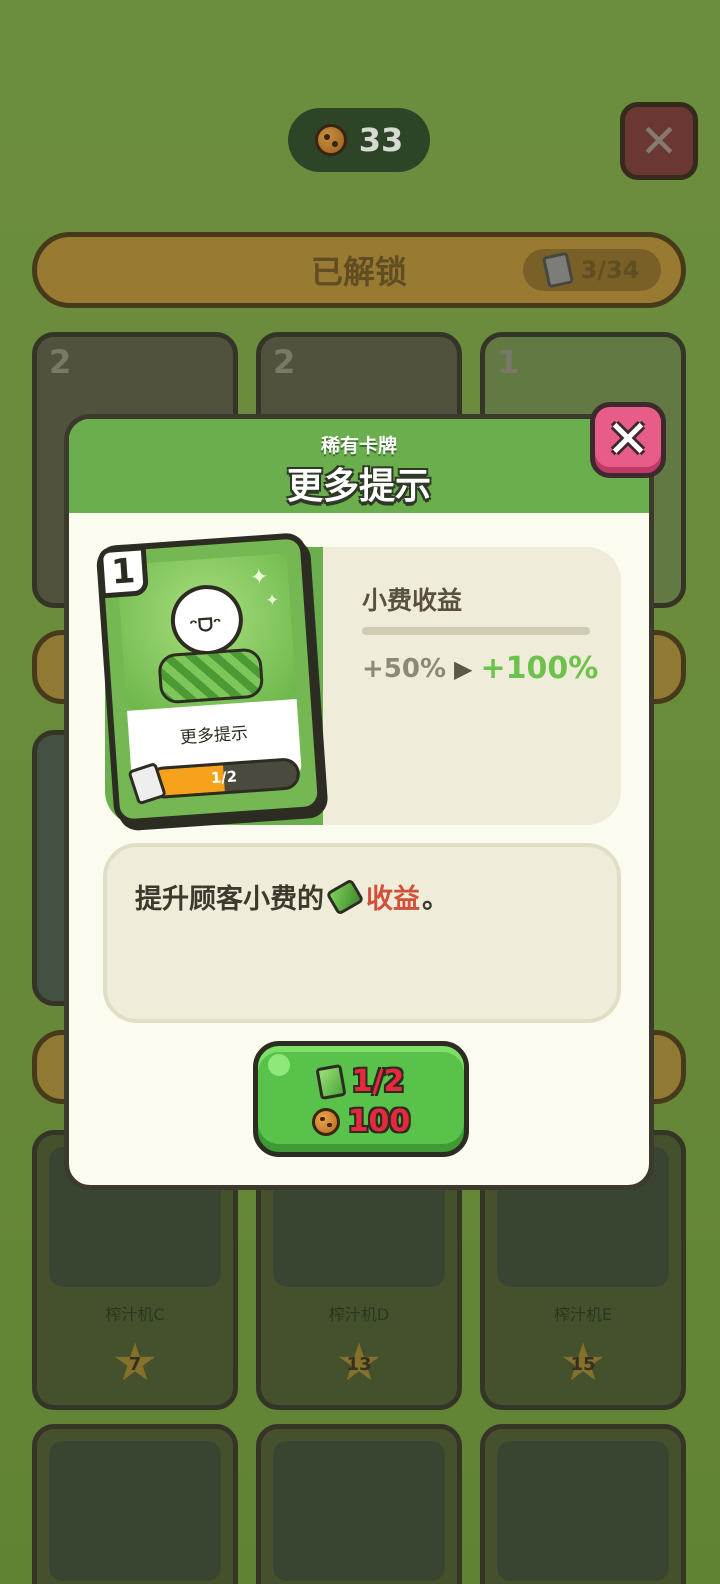 The height and width of the screenshot is (1584, 720). Describe the element at coordinates (358, 486) in the screenshot. I see `modal-title: 更多提示` at that location.